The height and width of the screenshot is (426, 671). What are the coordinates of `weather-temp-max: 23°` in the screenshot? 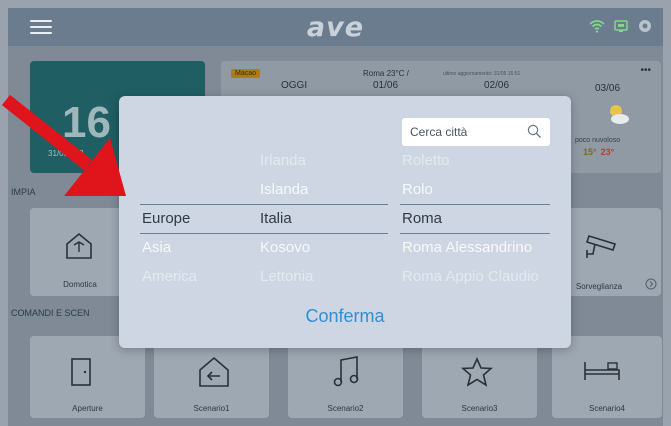 It's located at (607, 152).